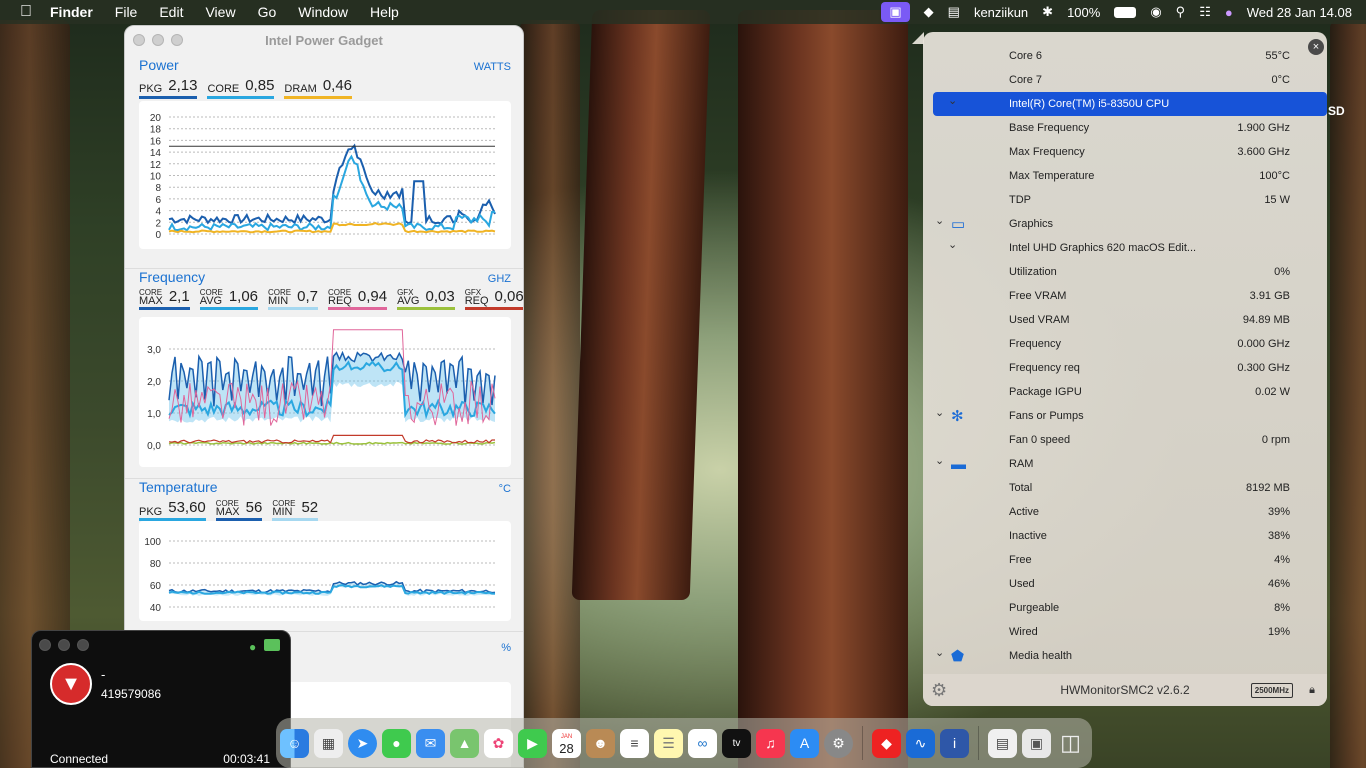 This screenshot has height=768, width=1366. What do you see at coordinates (1125, 224) in the screenshot?
I see `tree-row: ⌄ ▭ Graphics` at bounding box center [1125, 224].